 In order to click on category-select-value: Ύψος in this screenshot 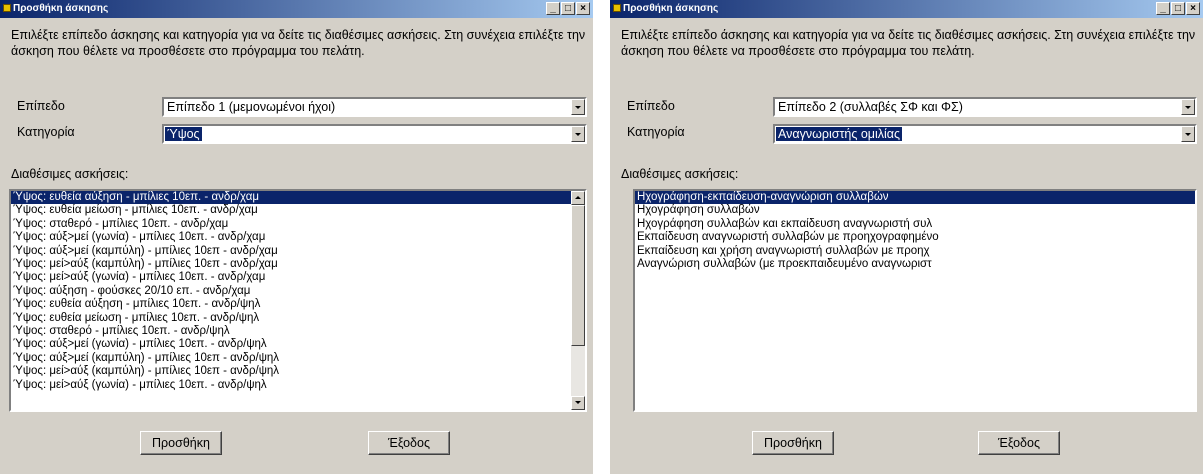, I will do `click(183, 134)`.